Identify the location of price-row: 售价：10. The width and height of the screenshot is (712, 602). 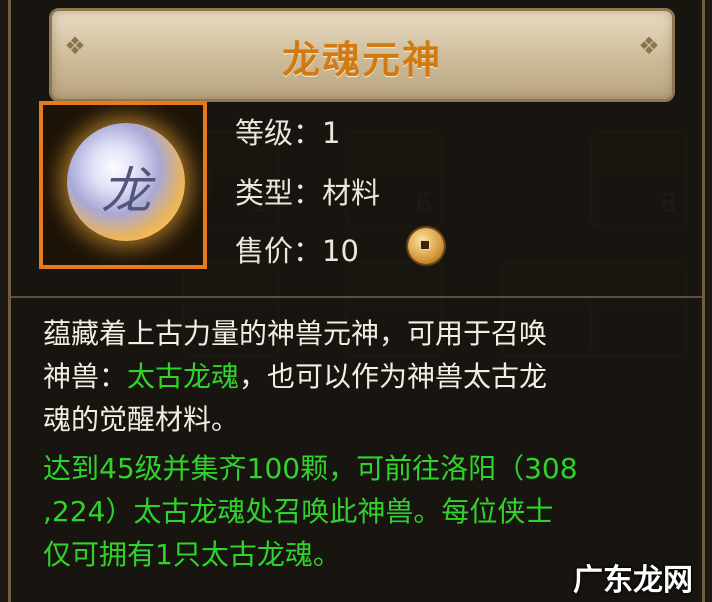
(297, 249).